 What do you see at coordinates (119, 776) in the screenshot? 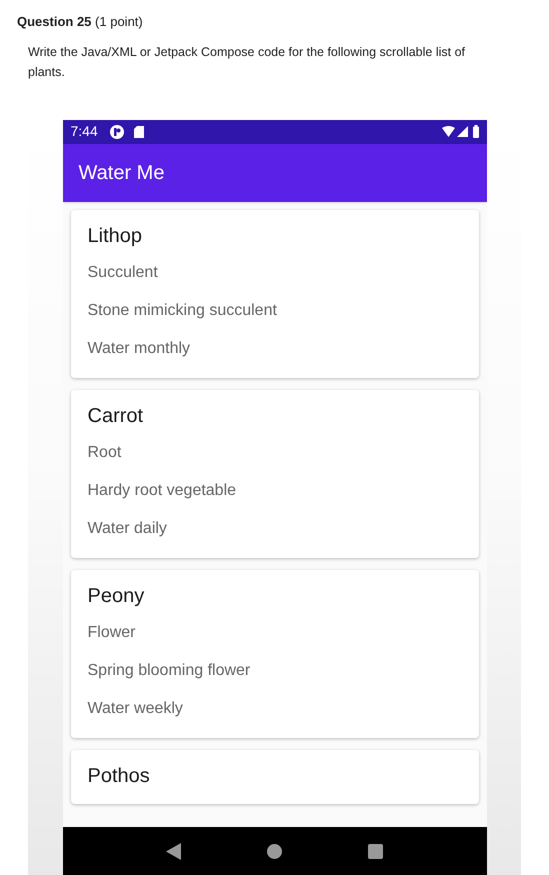
I see `plant-name: Pothos` at bounding box center [119, 776].